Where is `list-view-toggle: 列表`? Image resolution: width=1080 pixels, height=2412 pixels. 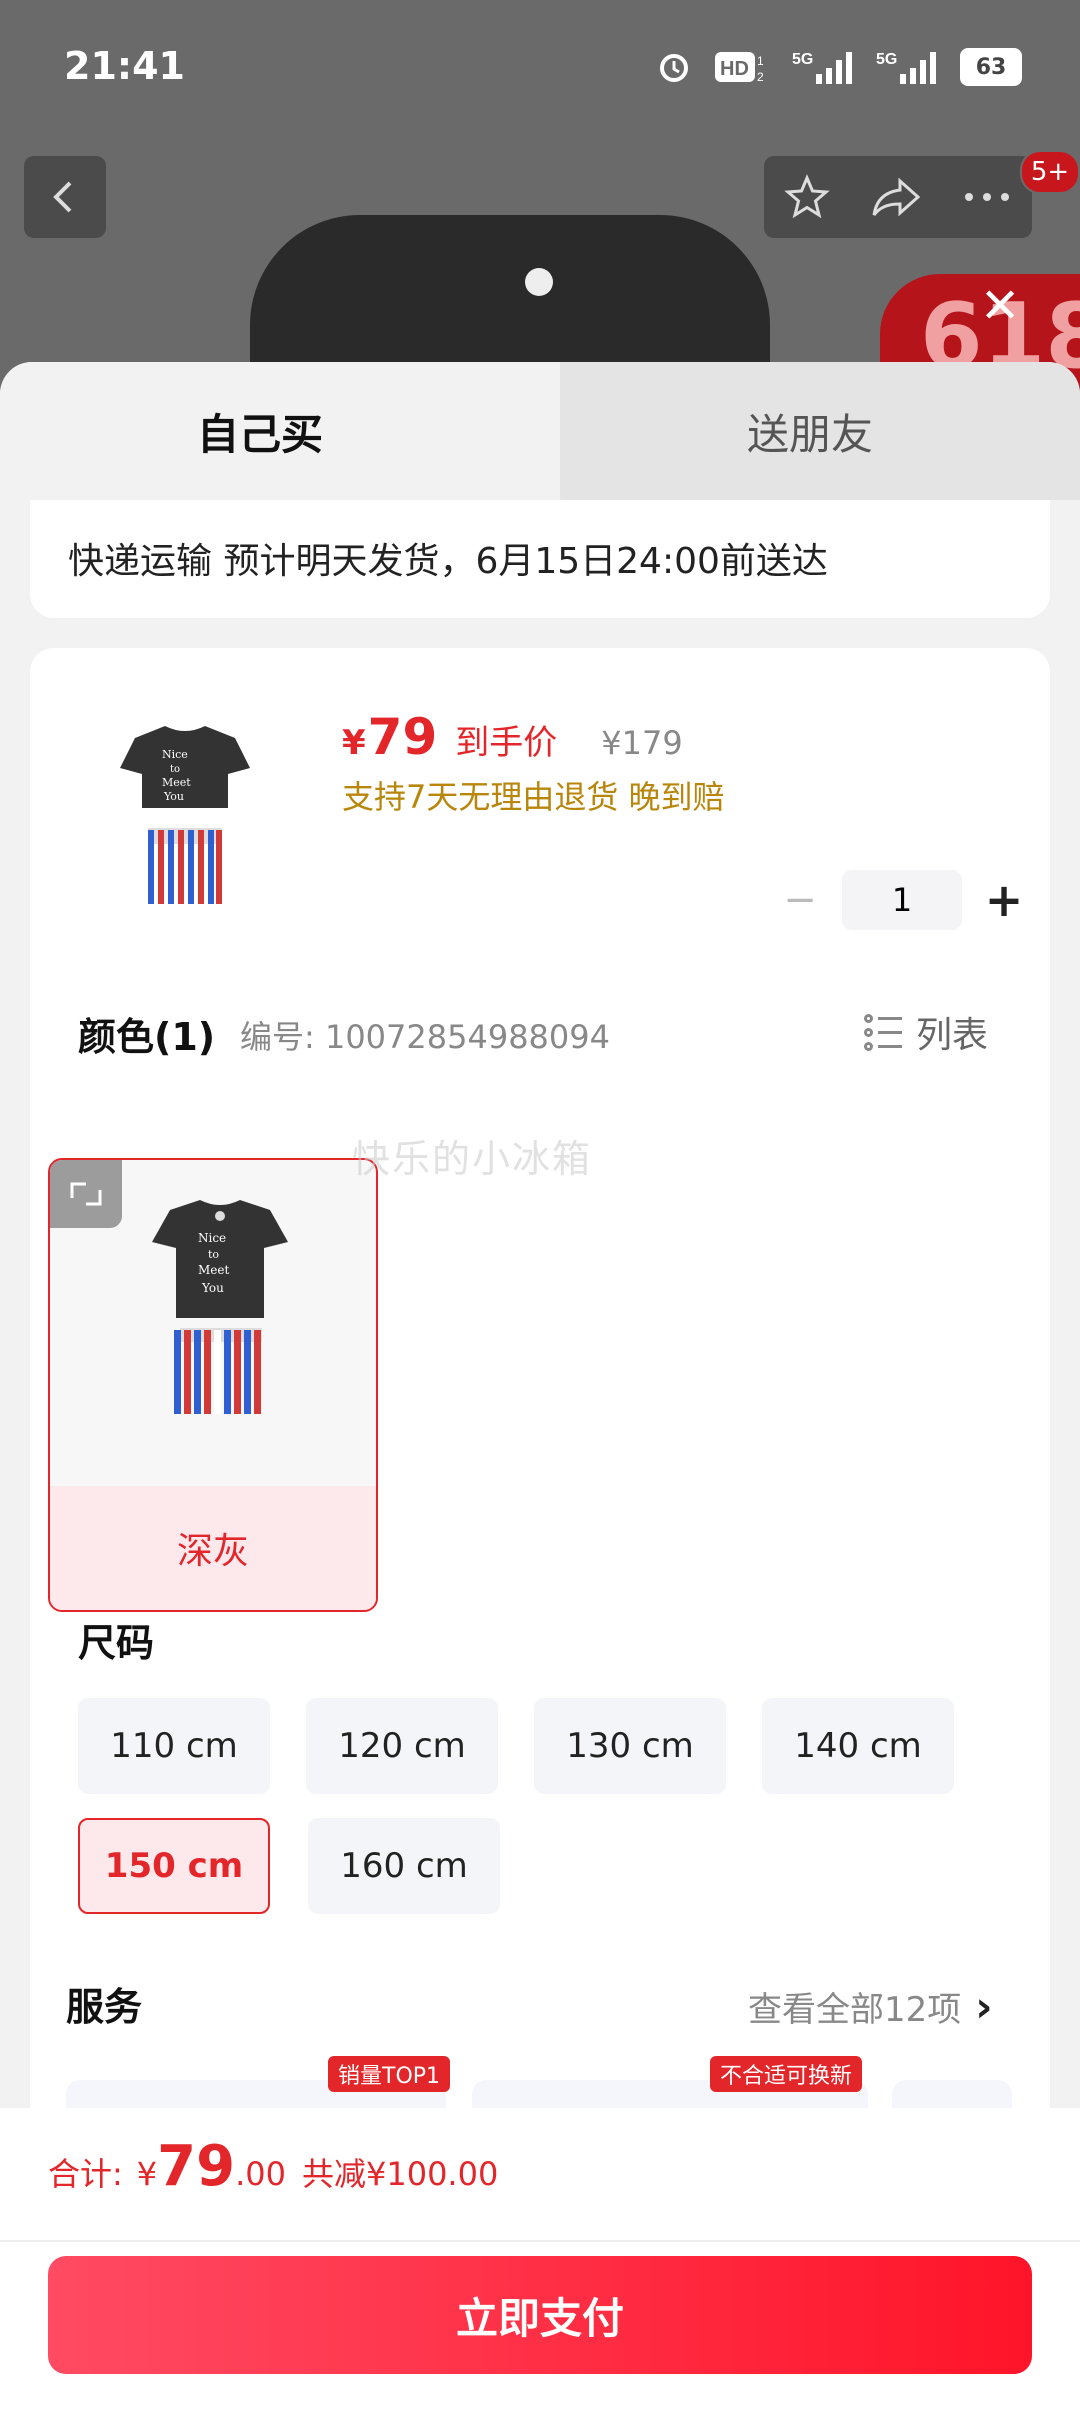 list-view-toggle: 列表 is located at coordinates (926, 1032).